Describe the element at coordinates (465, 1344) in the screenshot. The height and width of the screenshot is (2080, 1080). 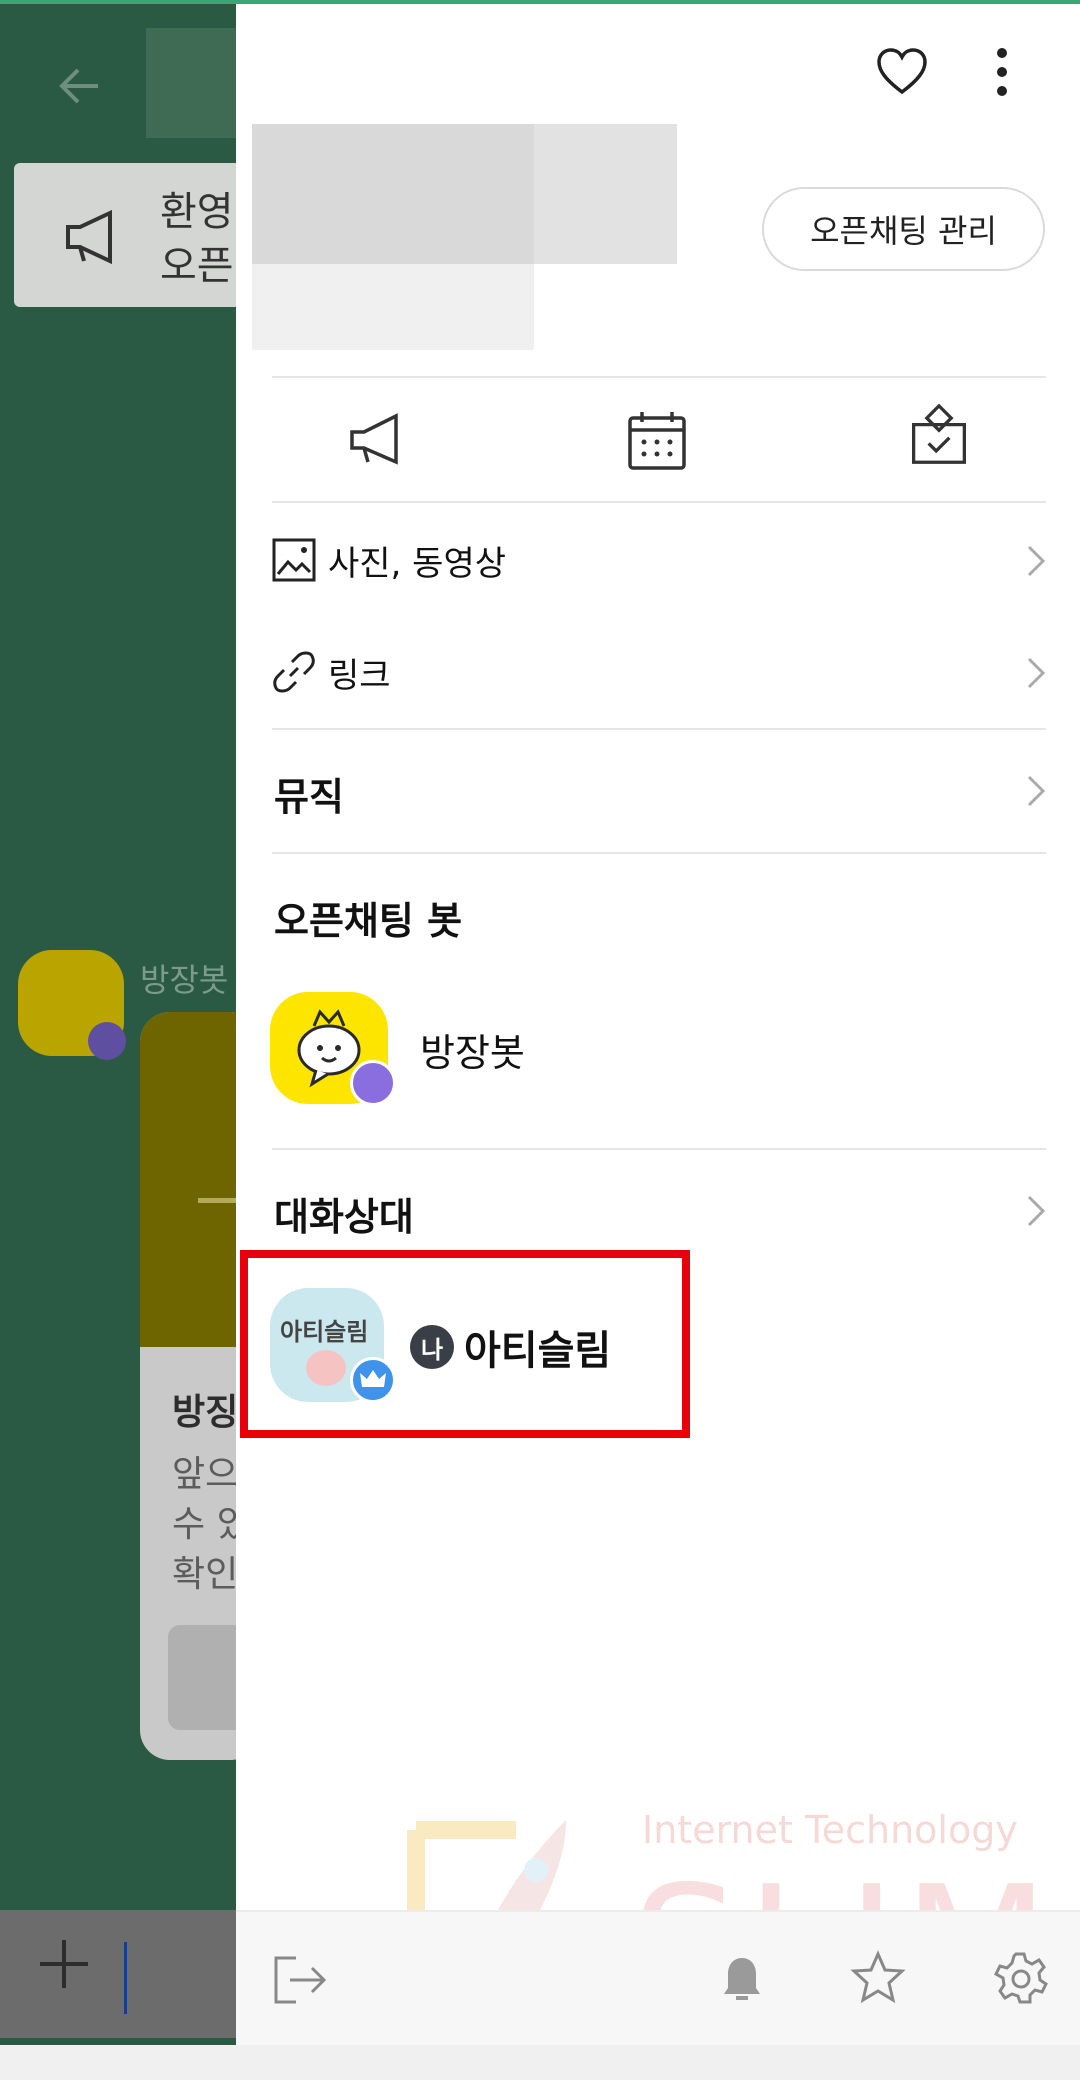
I see `highlight-box` at that location.